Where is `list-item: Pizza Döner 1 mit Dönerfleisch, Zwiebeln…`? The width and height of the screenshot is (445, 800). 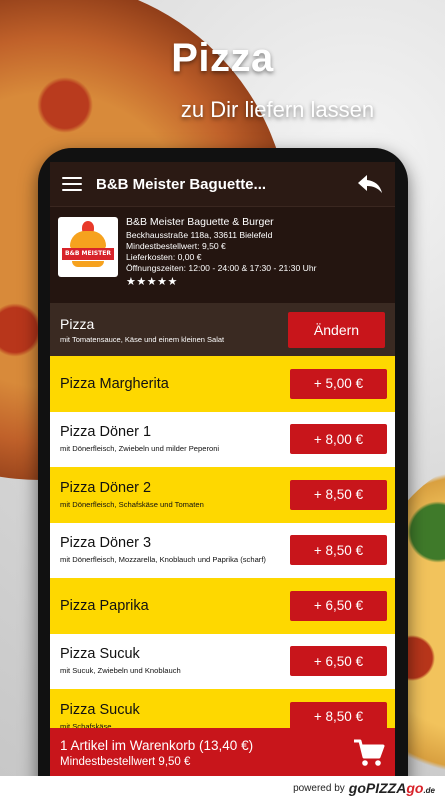
list-item: Pizza Döner 1 mit Dönerfleisch, Zwiebeln… is located at coordinates (222, 439).